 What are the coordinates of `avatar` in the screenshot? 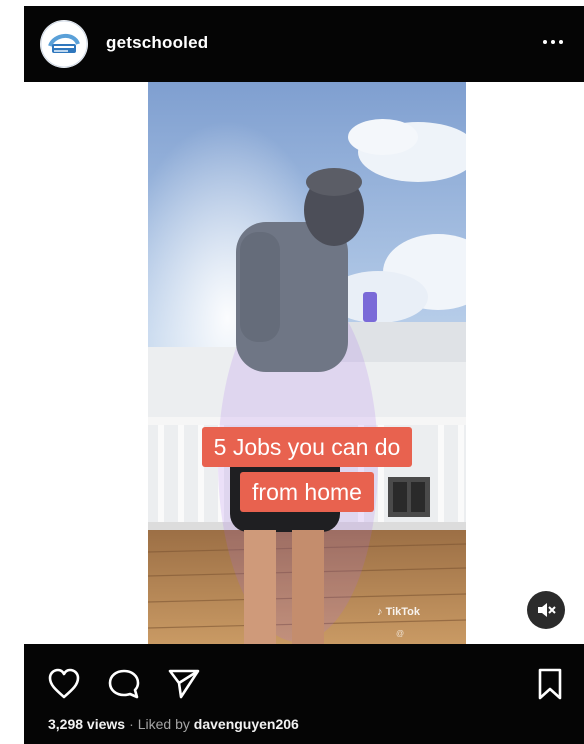 It's located at (64, 44).